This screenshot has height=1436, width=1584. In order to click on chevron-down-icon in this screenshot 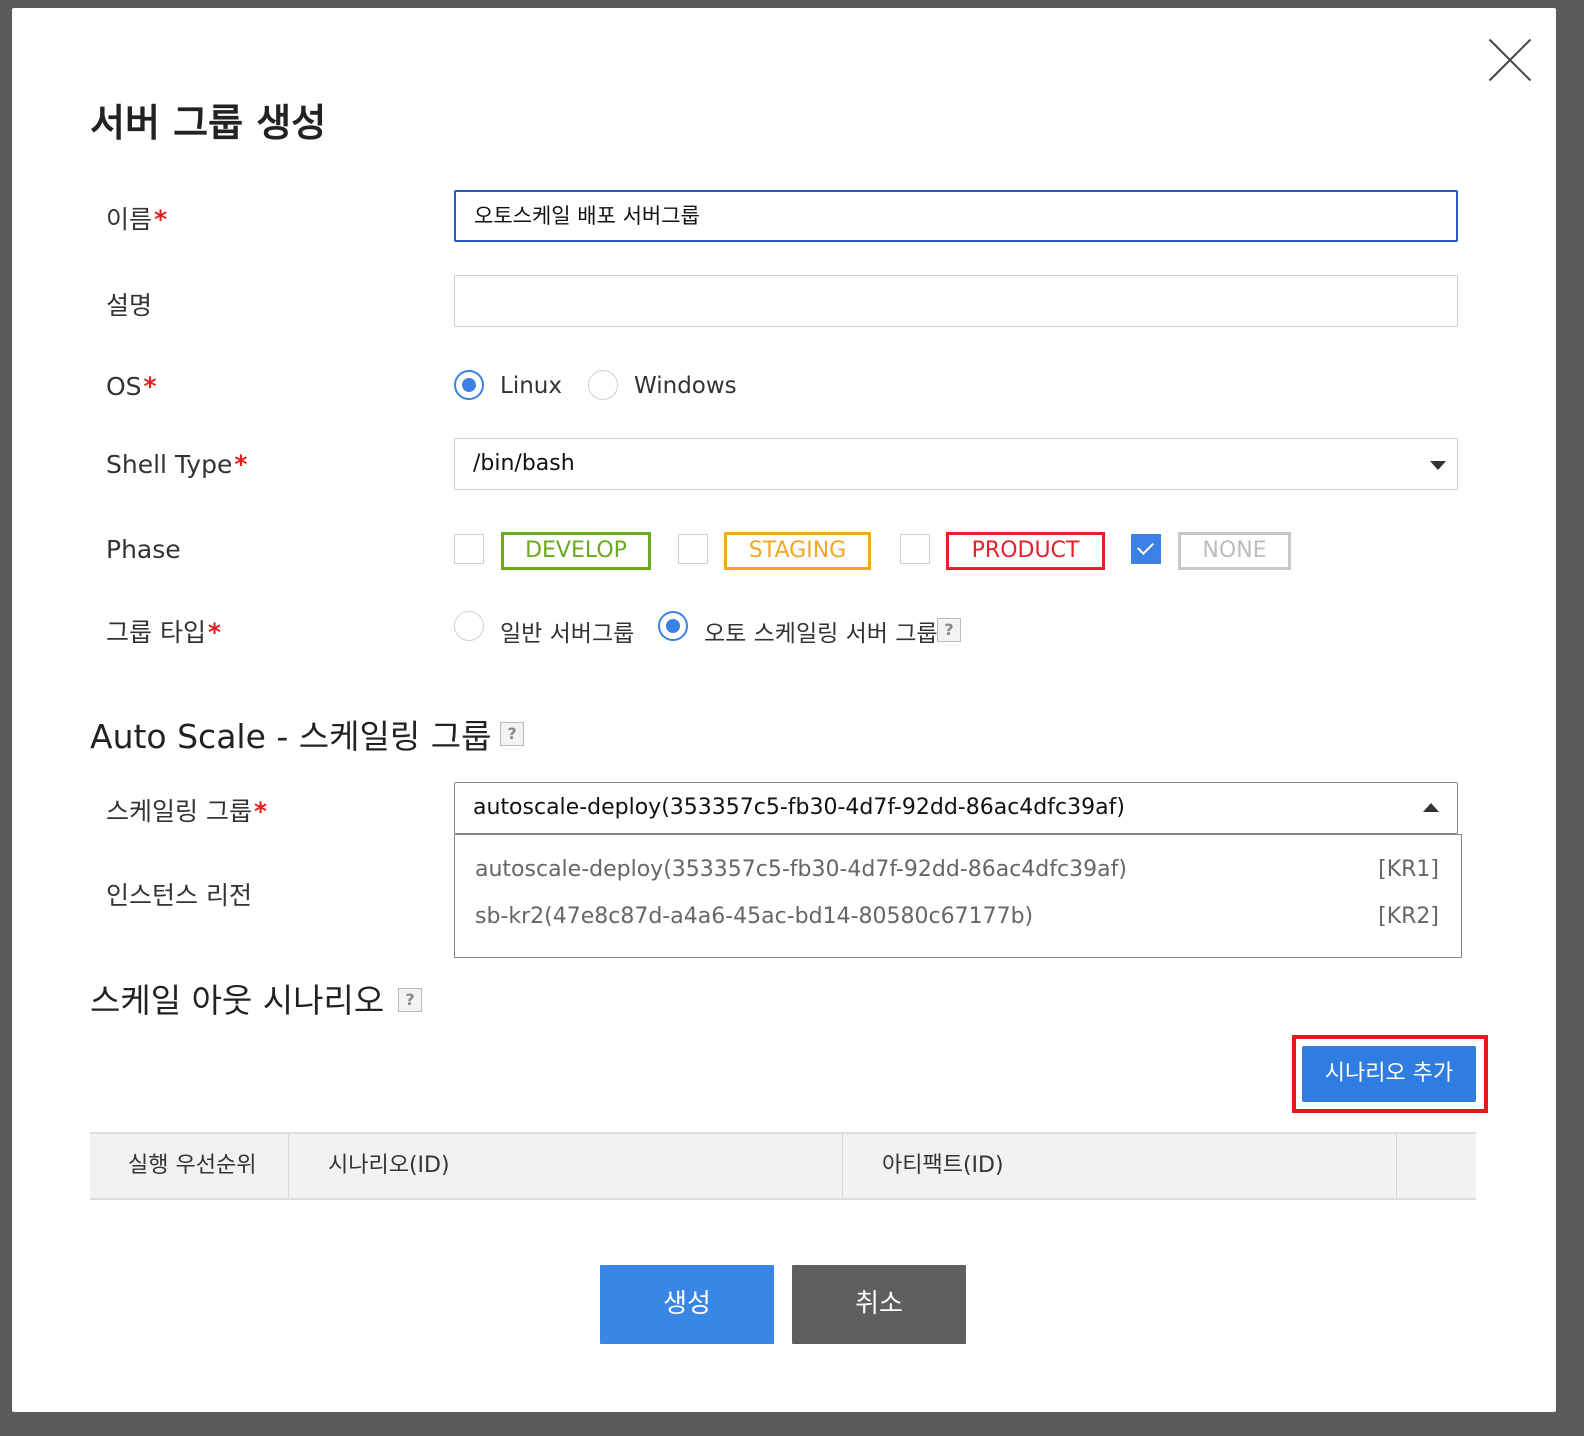, I will do `click(1438, 465)`.